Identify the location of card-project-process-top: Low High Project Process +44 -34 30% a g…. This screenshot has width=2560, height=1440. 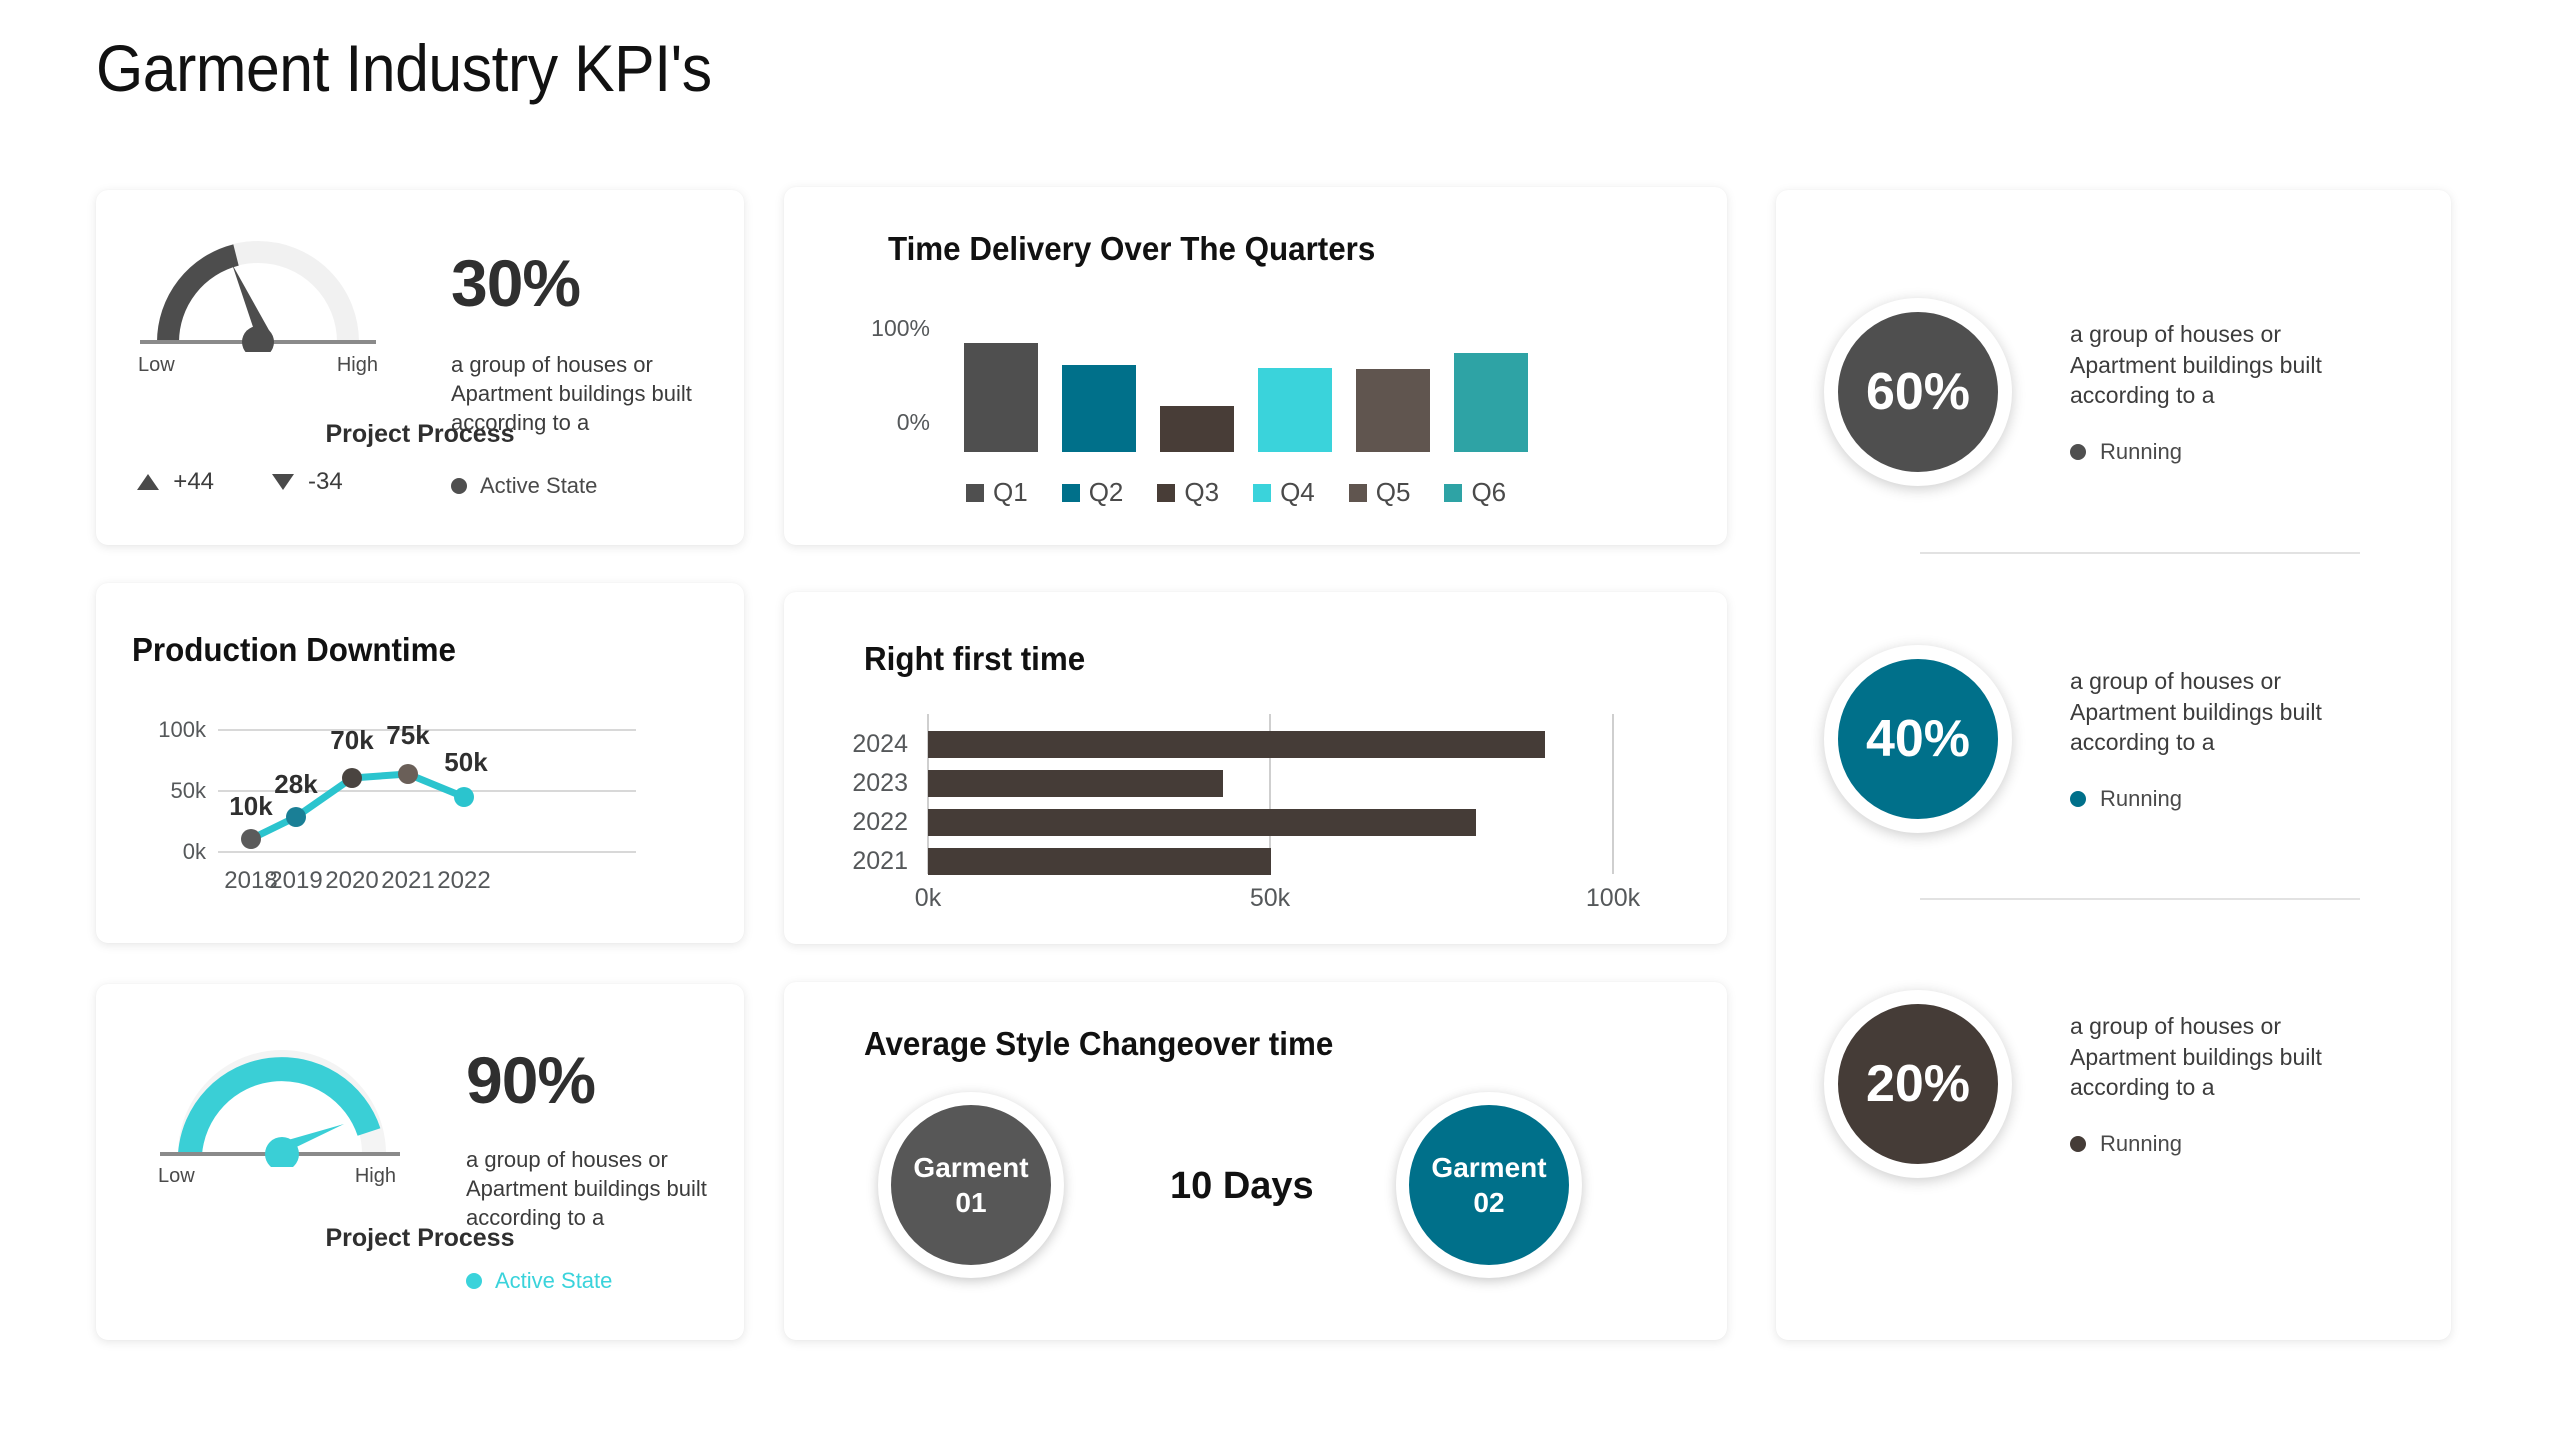
(420, 367).